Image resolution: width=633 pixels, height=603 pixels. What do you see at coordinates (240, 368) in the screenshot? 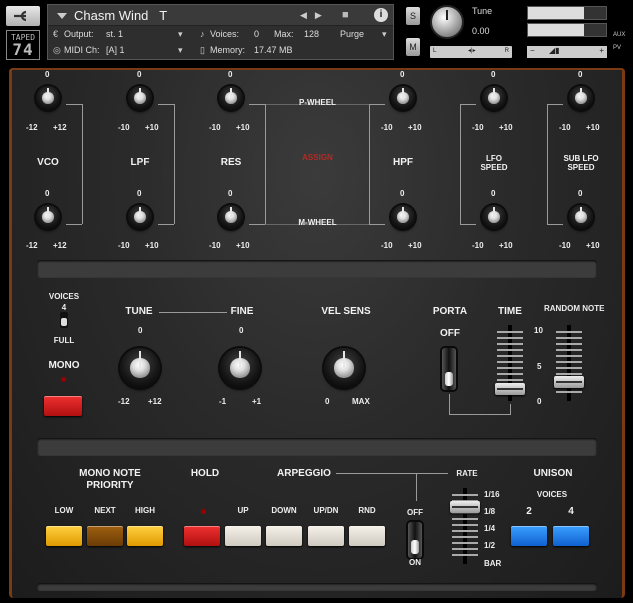
I see `fine-knob` at bounding box center [240, 368].